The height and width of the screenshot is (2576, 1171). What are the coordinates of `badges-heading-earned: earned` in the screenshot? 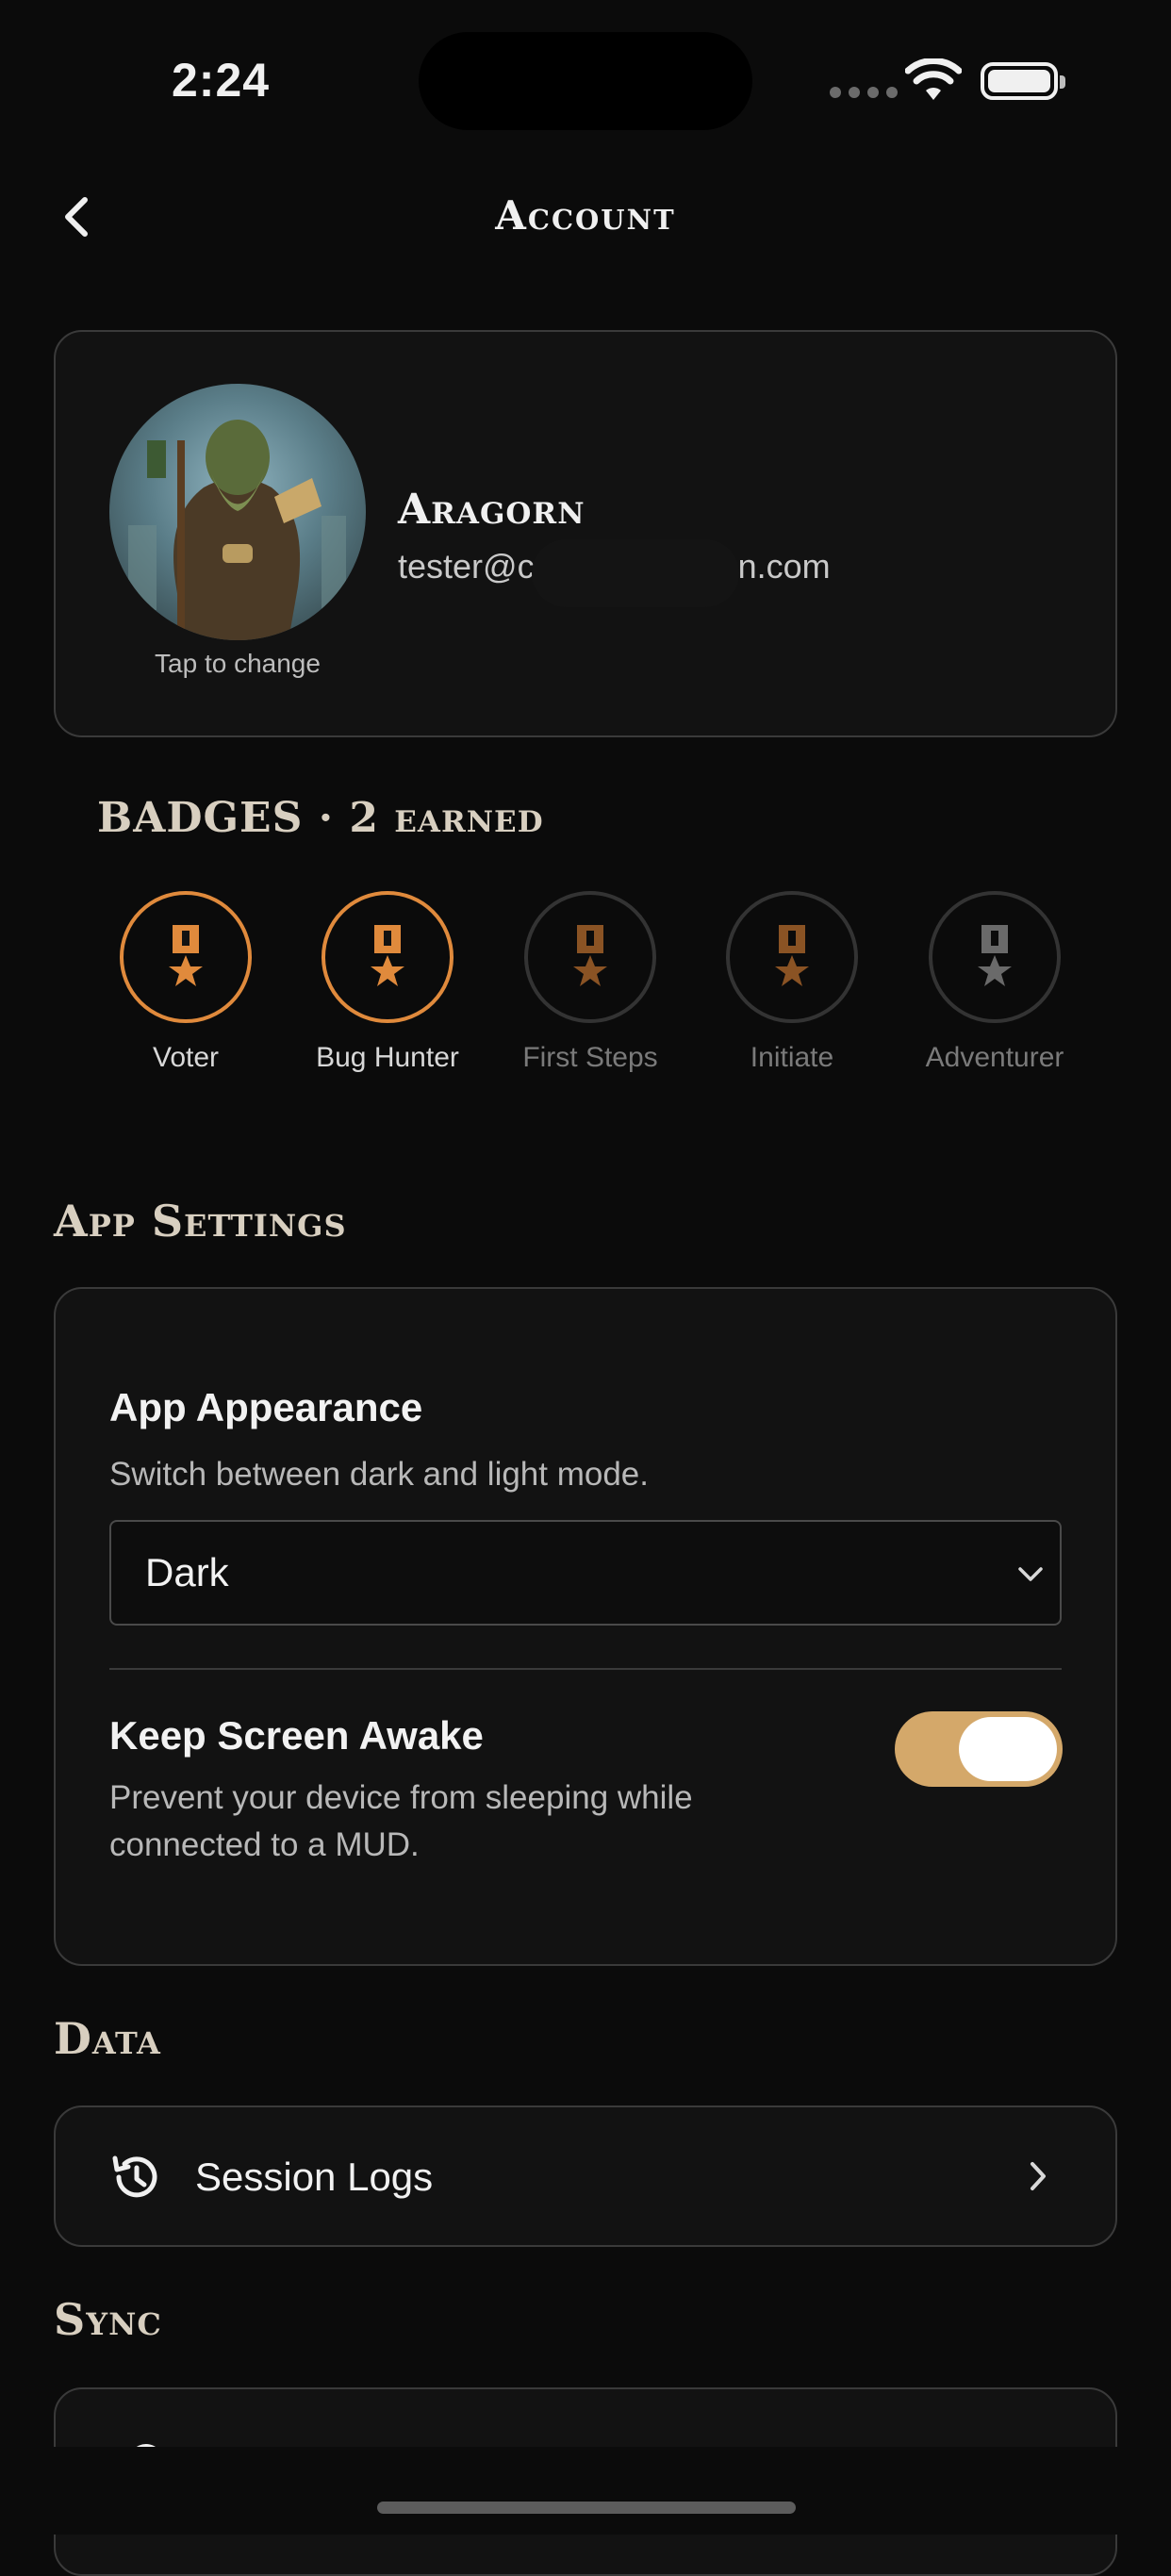 It's located at (469, 818).